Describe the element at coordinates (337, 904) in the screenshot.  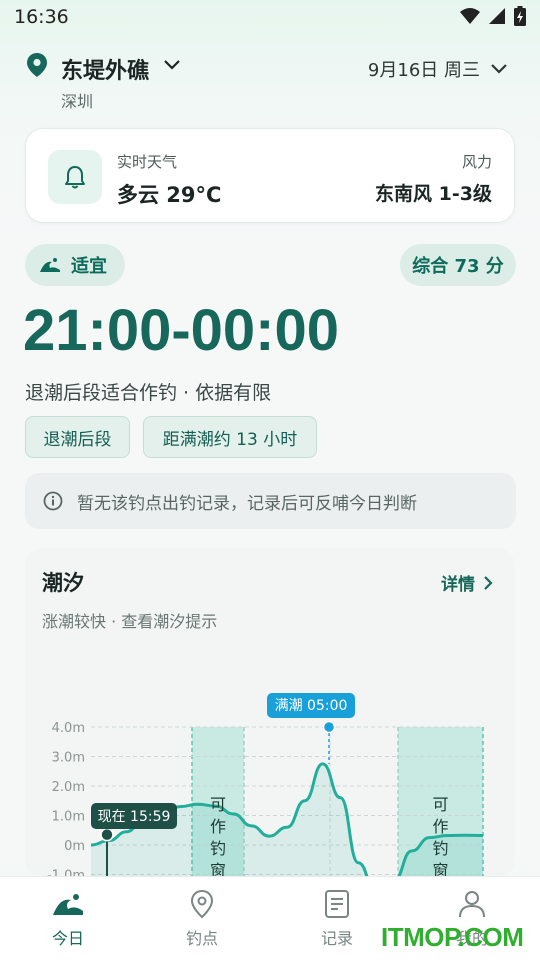
I see `document-icon` at that location.